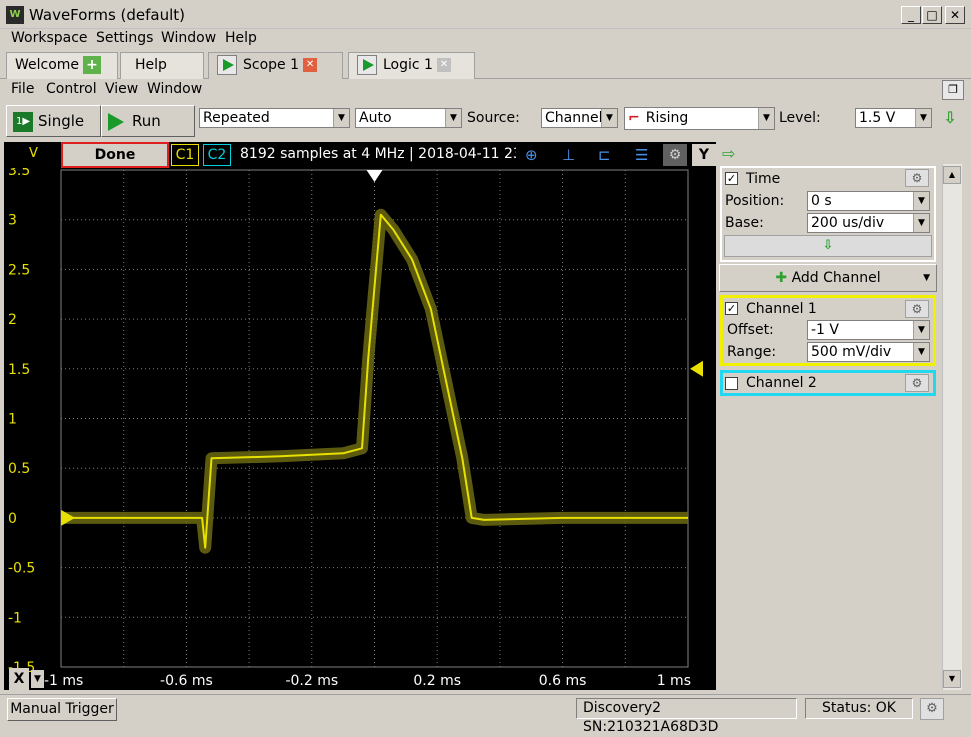 This screenshot has width=971, height=737. I want to click on arrow-right-icon: ⇨, so click(728, 153).